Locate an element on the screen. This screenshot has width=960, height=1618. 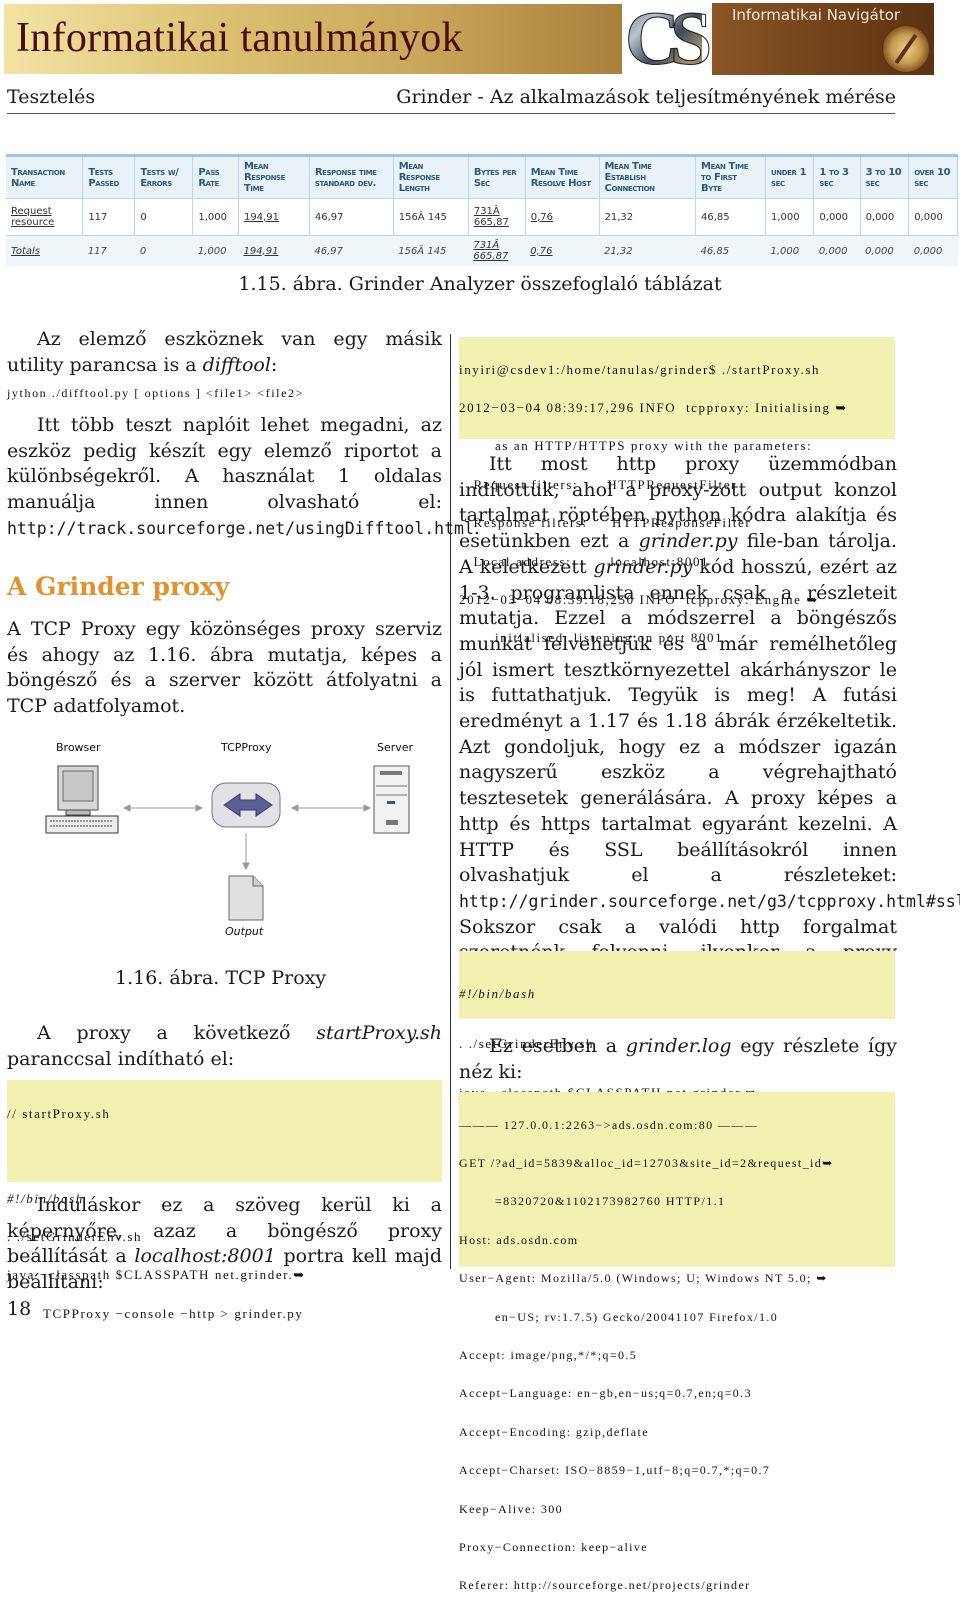
tcp-proxy-diagram: Browser TCPProxy Server Output is located at coordinates (234, 840).